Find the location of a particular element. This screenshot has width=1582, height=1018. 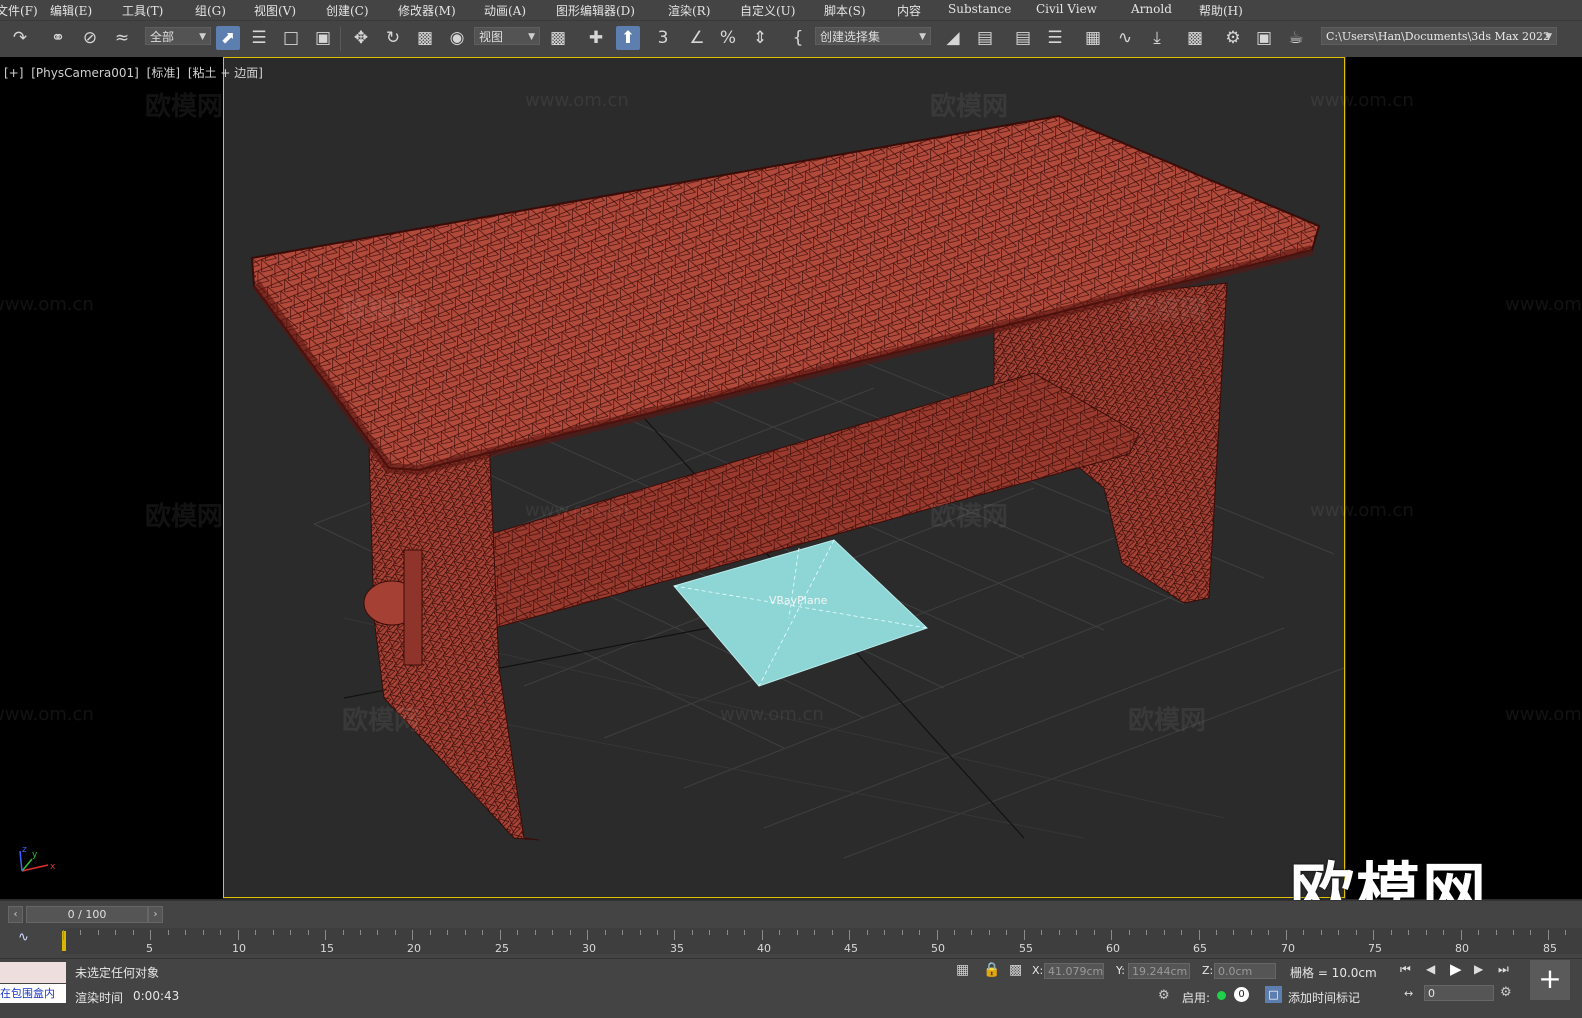

named-selection-set-dropdown: 创建选择集 ▼ is located at coordinates (873, 36).